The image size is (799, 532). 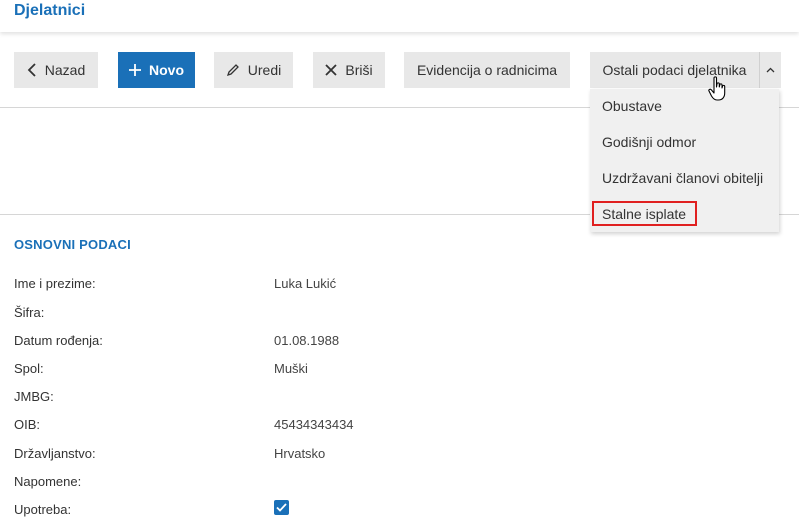 I want to click on field-label: Napomene:, so click(x=48, y=481).